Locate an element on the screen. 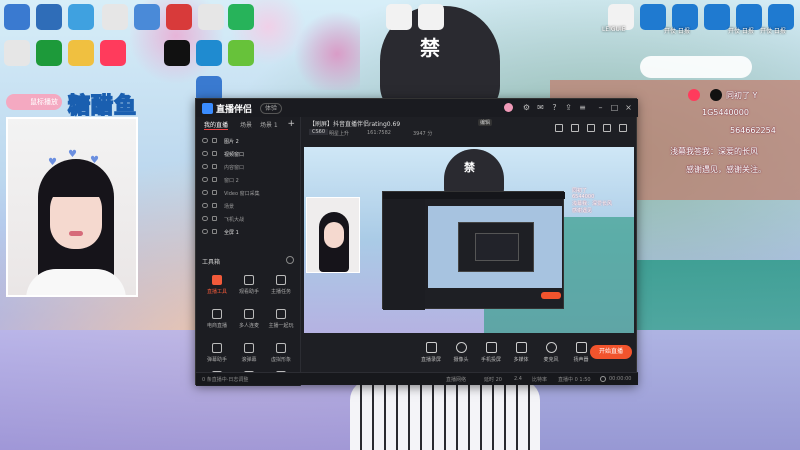 The image size is (800, 450). tool-label: 弹幕助手 is located at coordinates (216, 360).